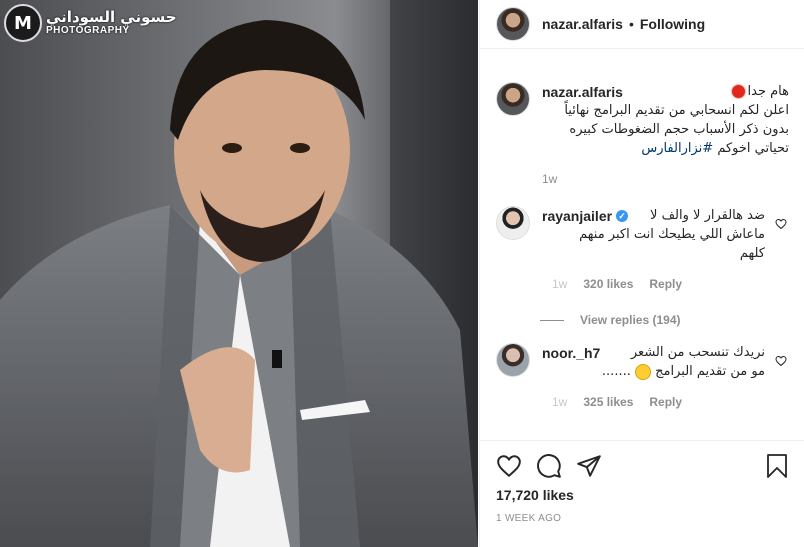 This screenshot has height=547, width=804. What do you see at coordinates (585, 216) in the screenshot?
I see `commenter-username: rayanjailer ✓` at bounding box center [585, 216].